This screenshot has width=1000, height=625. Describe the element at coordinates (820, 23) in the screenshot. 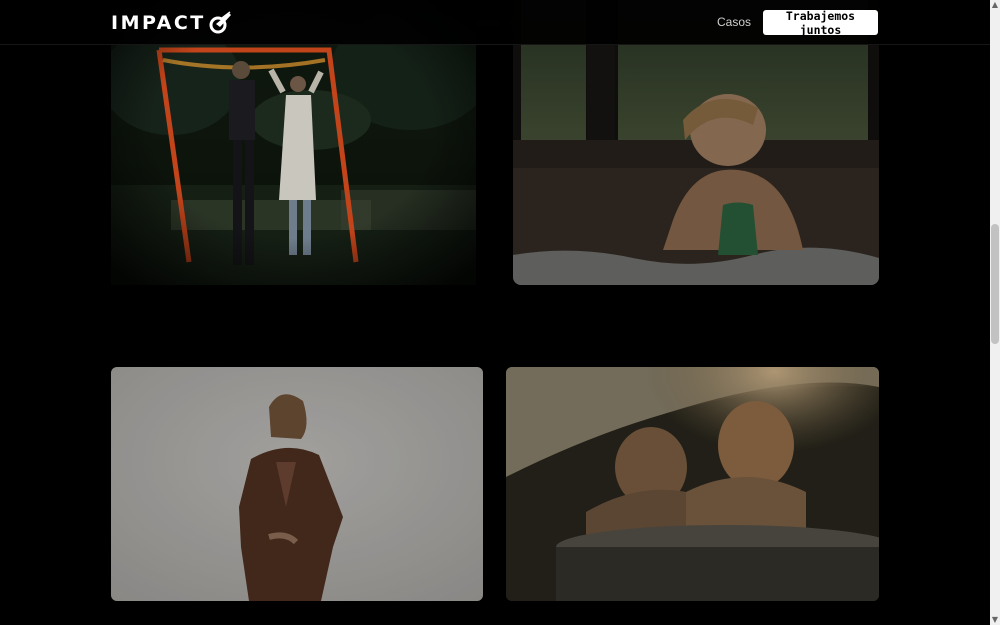

I see `trabajemos-juntos-button: Trabajemos juntos` at that location.